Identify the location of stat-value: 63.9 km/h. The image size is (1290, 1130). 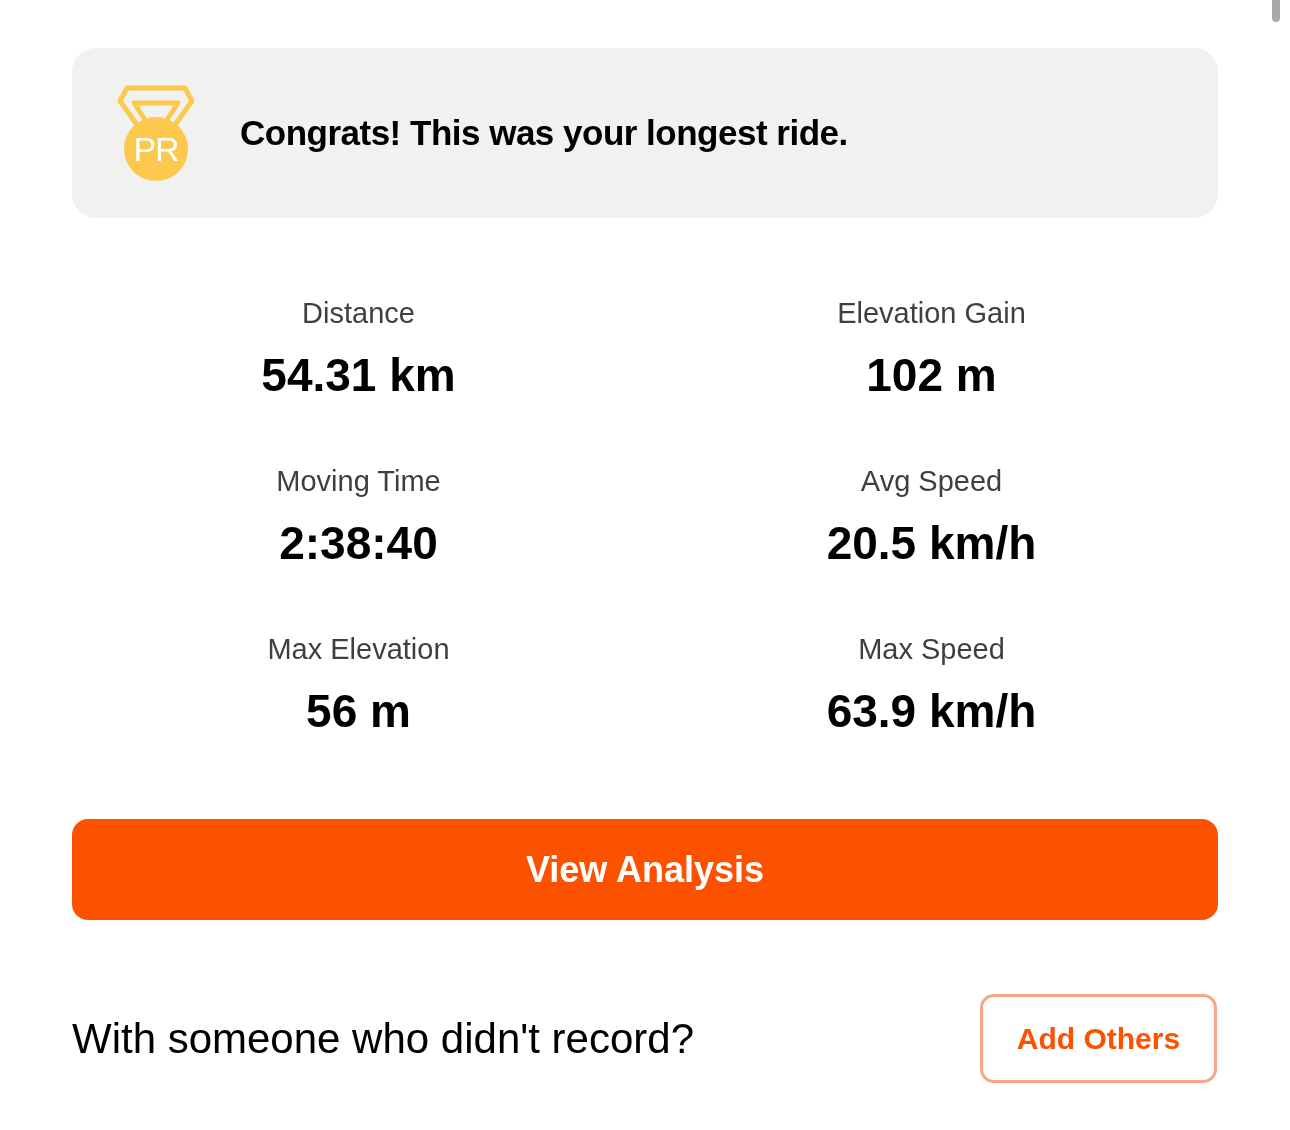
(931, 711).